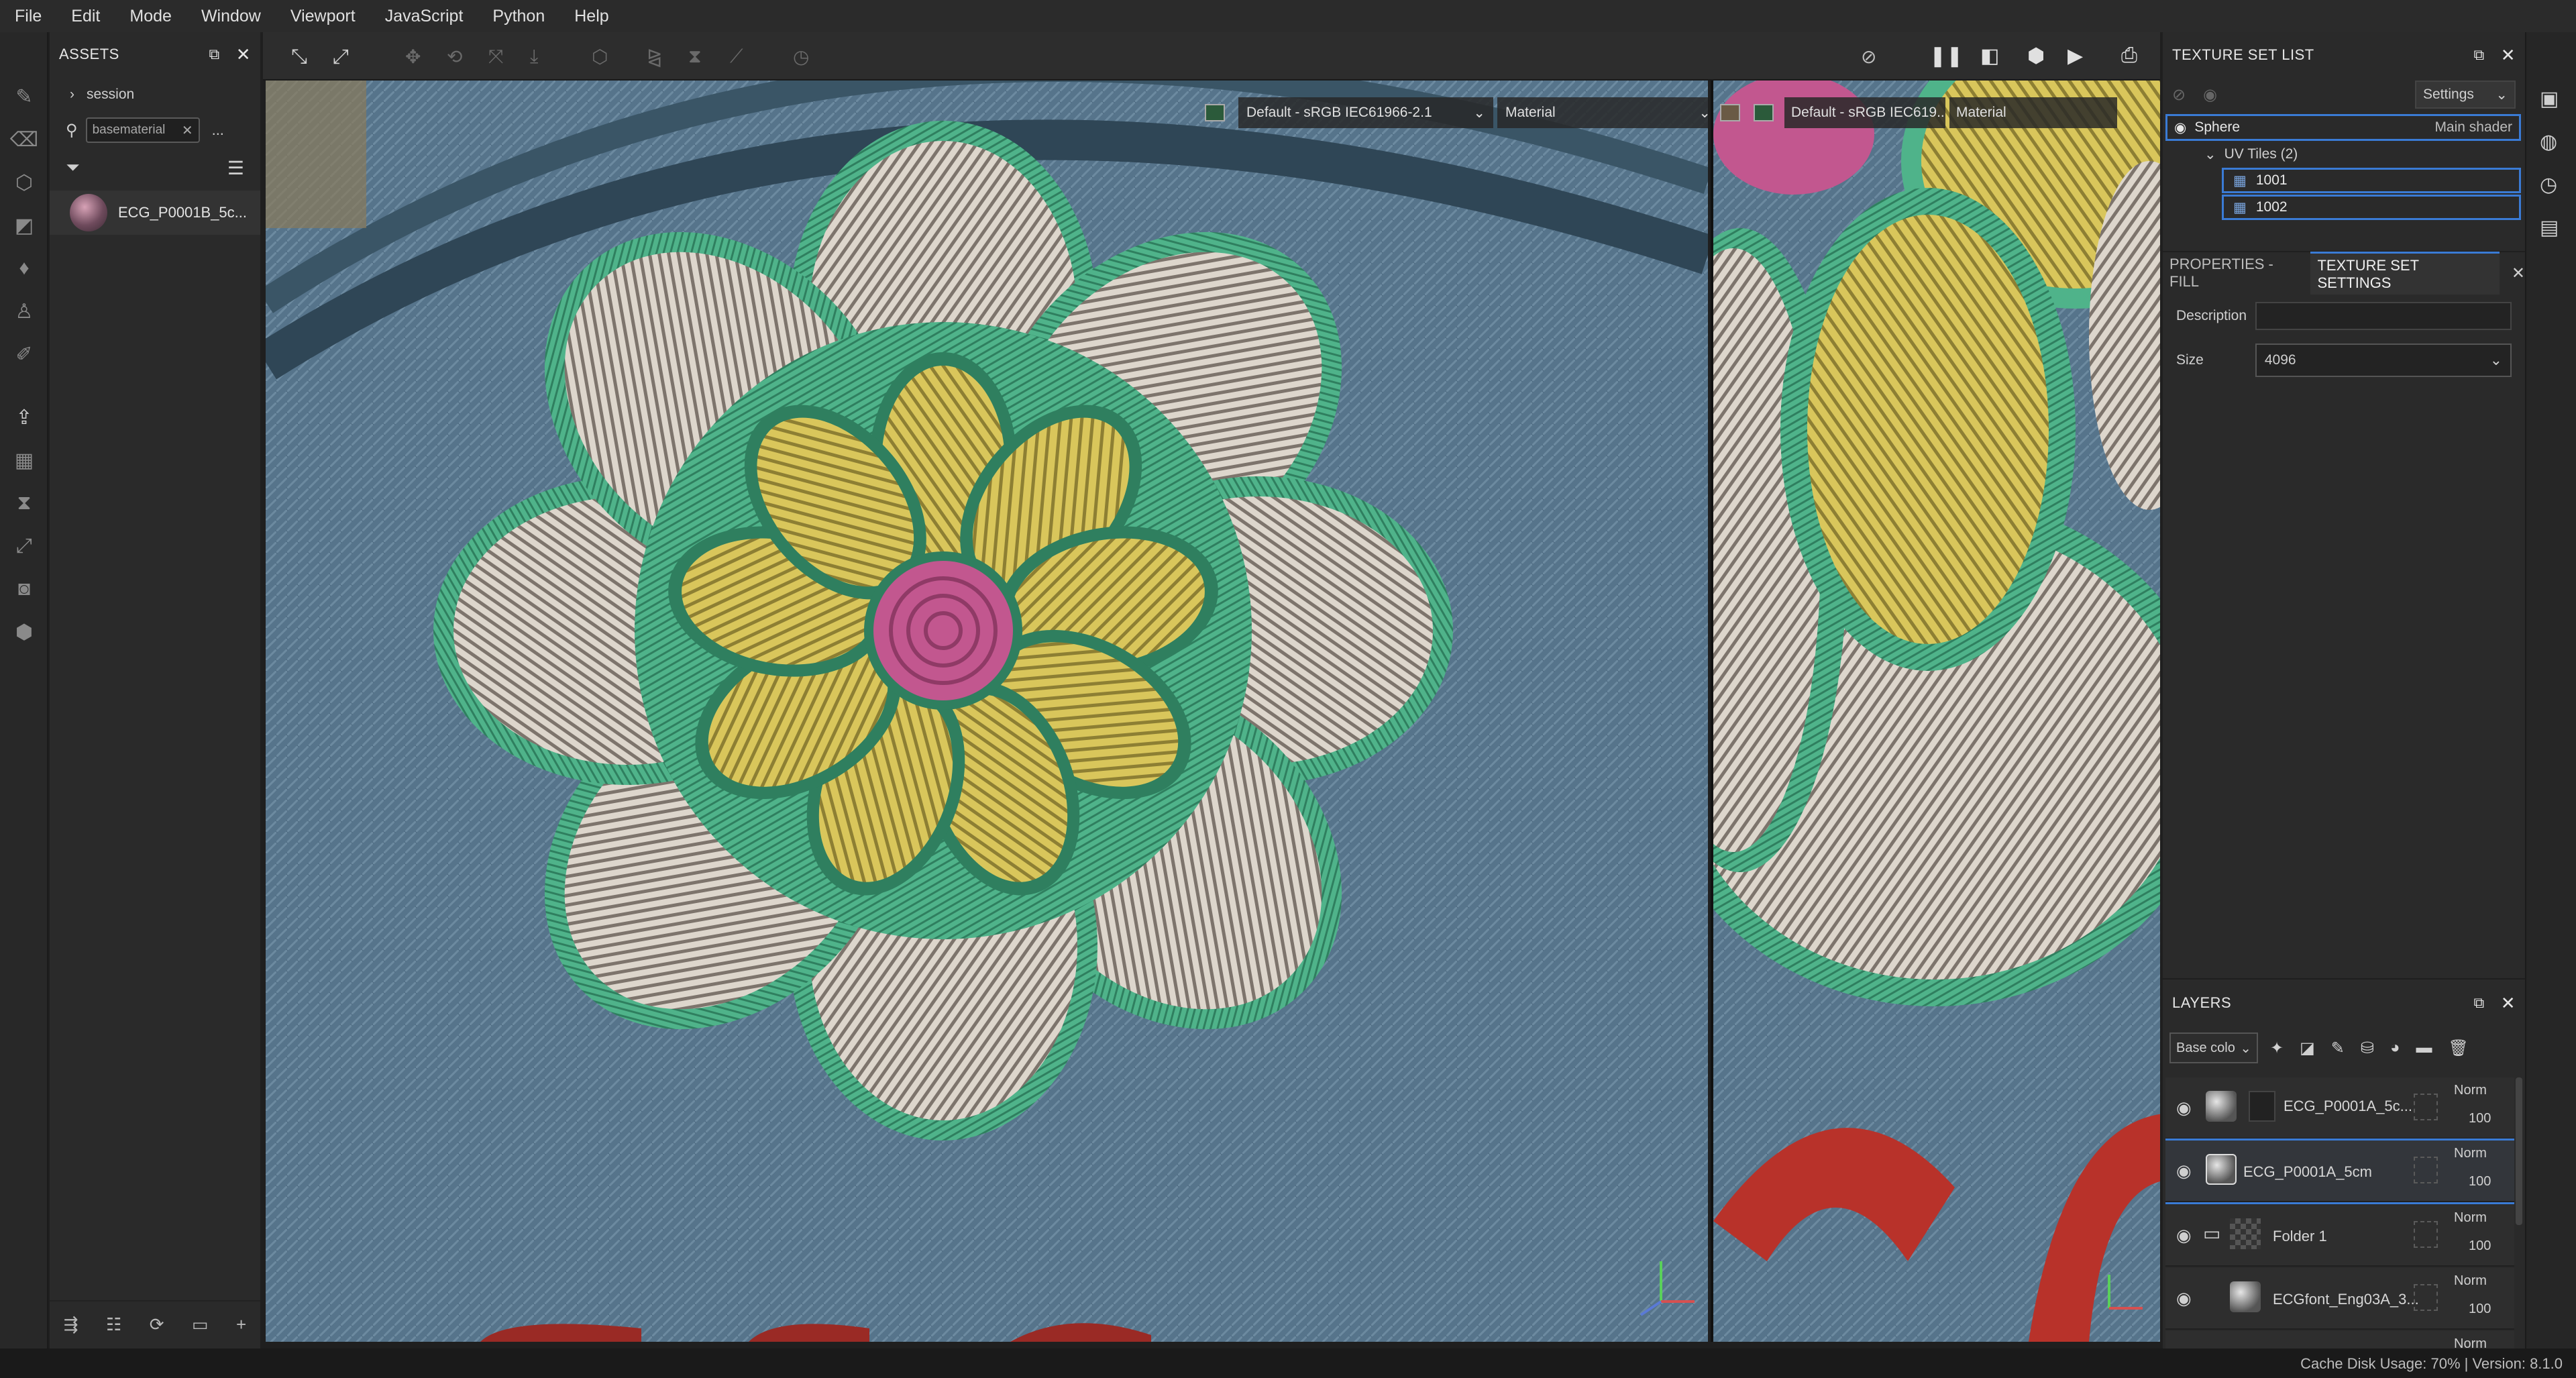  Describe the element at coordinates (73, 167) in the screenshot. I see `filter-icon: ⏷` at that location.